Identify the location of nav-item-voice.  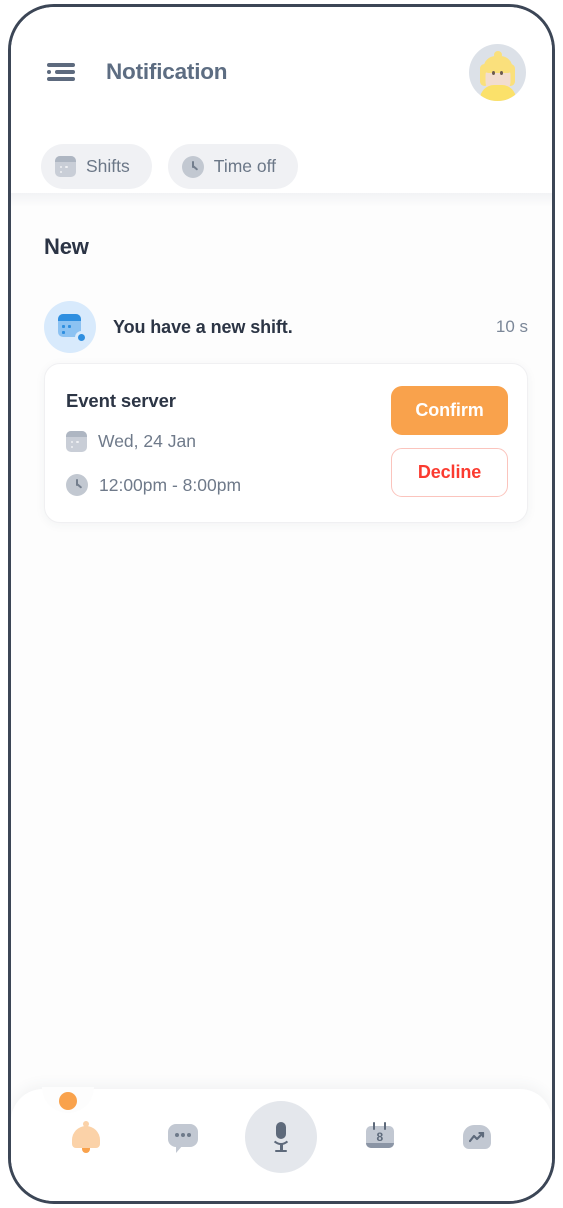
(281, 1137).